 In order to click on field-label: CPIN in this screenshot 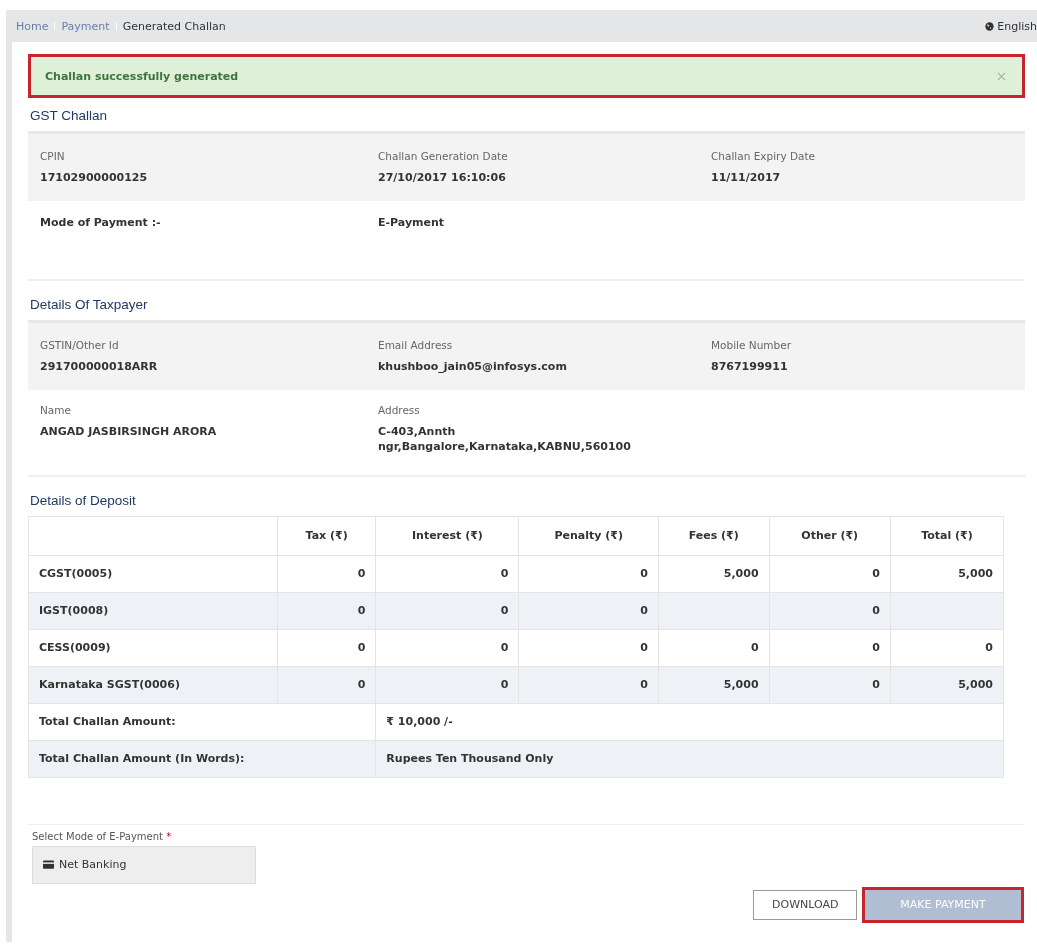, I will do `click(53, 156)`.